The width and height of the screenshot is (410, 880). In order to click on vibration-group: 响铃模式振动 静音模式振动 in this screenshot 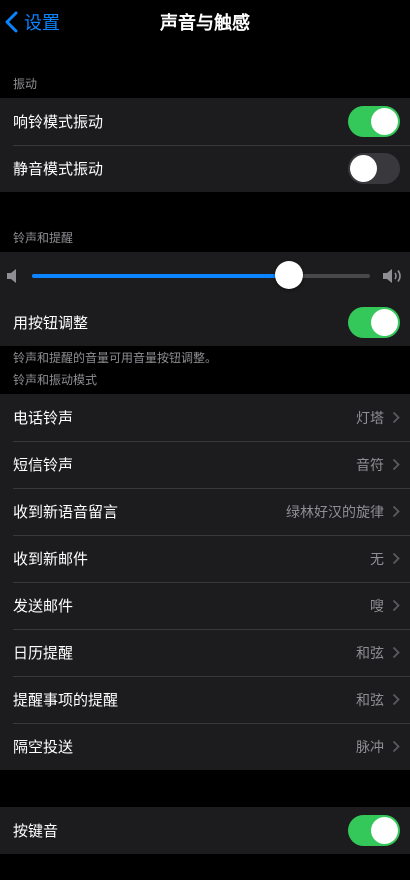, I will do `click(205, 145)`.